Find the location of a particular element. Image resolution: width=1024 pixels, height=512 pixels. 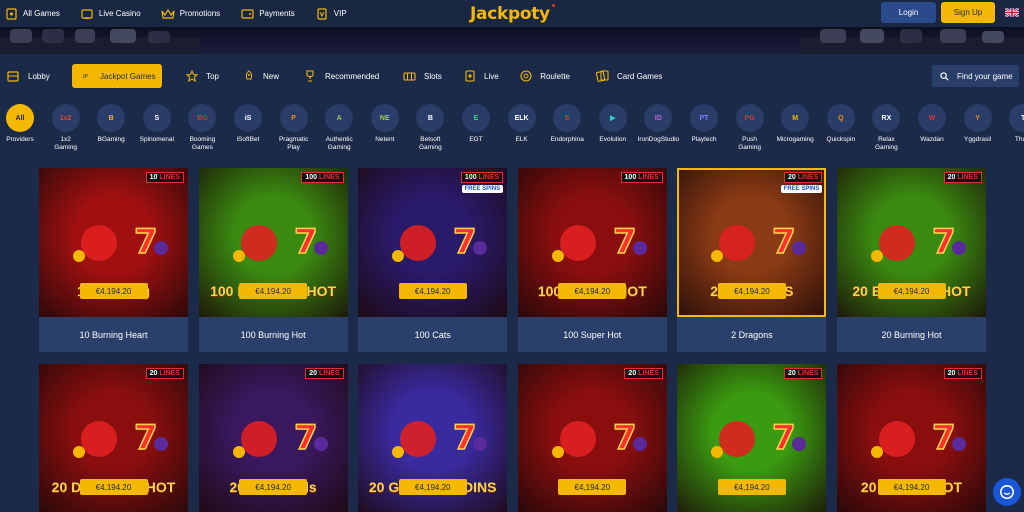

game-card: 720 LINES20 JOKER€4,194.20 is located at coordinates (752, 438).